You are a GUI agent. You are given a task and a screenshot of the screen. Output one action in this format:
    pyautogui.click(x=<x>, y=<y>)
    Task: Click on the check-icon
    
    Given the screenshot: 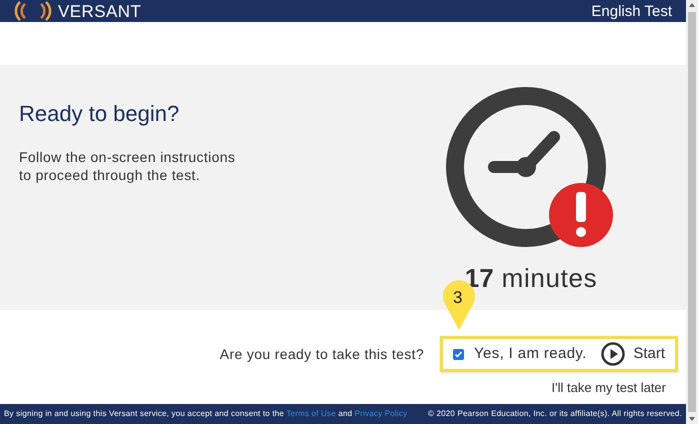 What is the action you would take?
    pyautogui.click(x=458, y=354)
    